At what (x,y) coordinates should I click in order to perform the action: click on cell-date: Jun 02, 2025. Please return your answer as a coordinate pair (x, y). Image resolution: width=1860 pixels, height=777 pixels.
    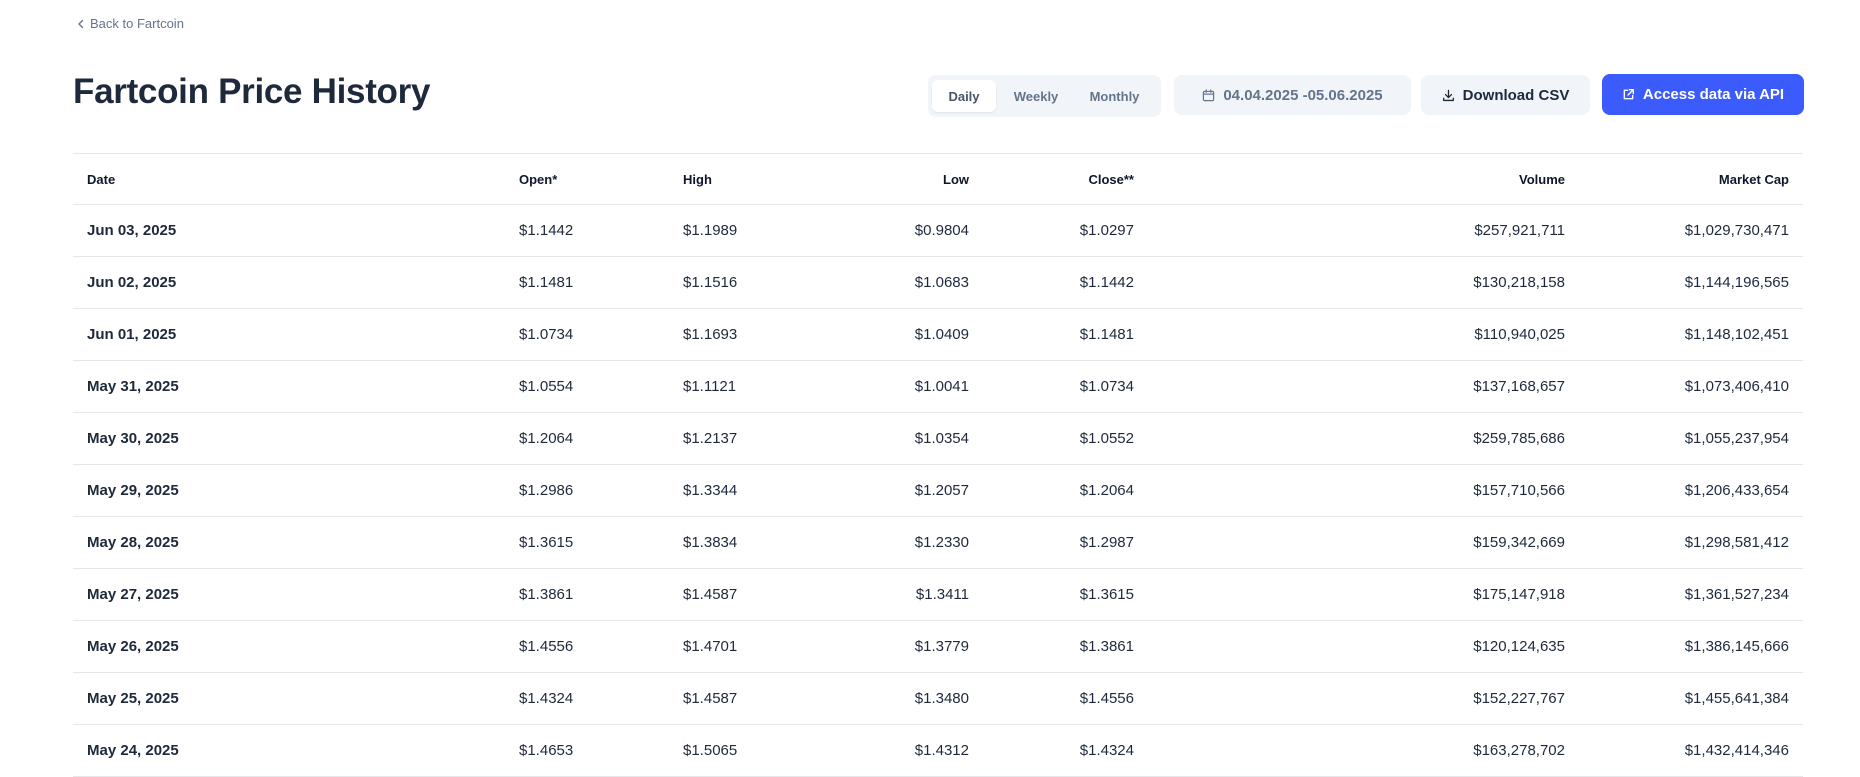
    Looking at the image, I should click on (289, 282).